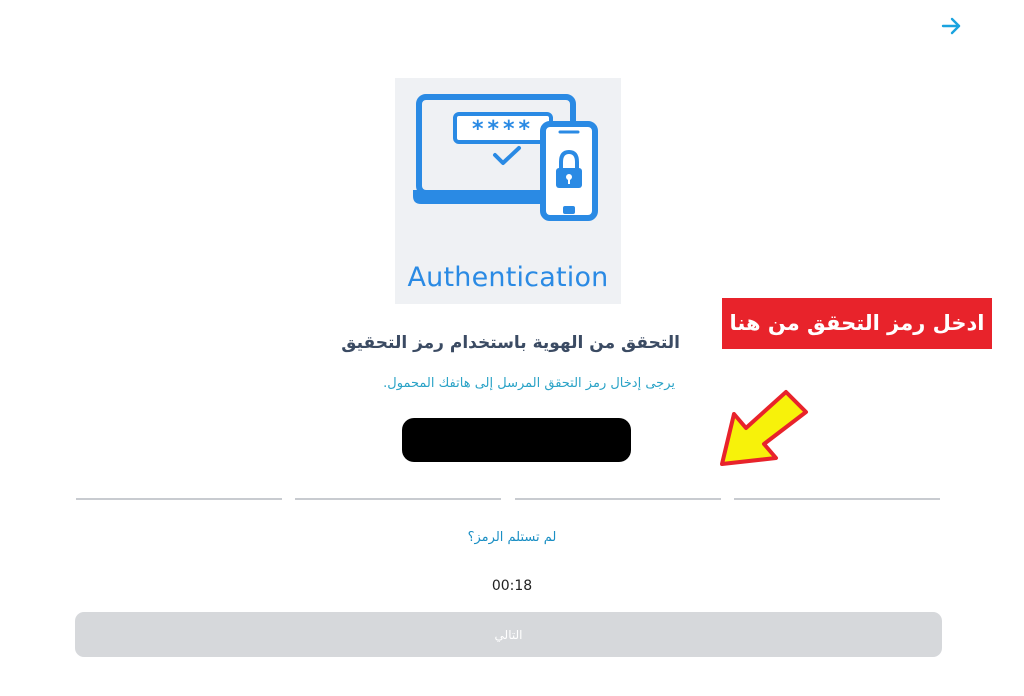  What do you see at coordinates (764, 428) in the screenshot?
I see `arrow-pointer-icon` at bounding box center [764, 428].